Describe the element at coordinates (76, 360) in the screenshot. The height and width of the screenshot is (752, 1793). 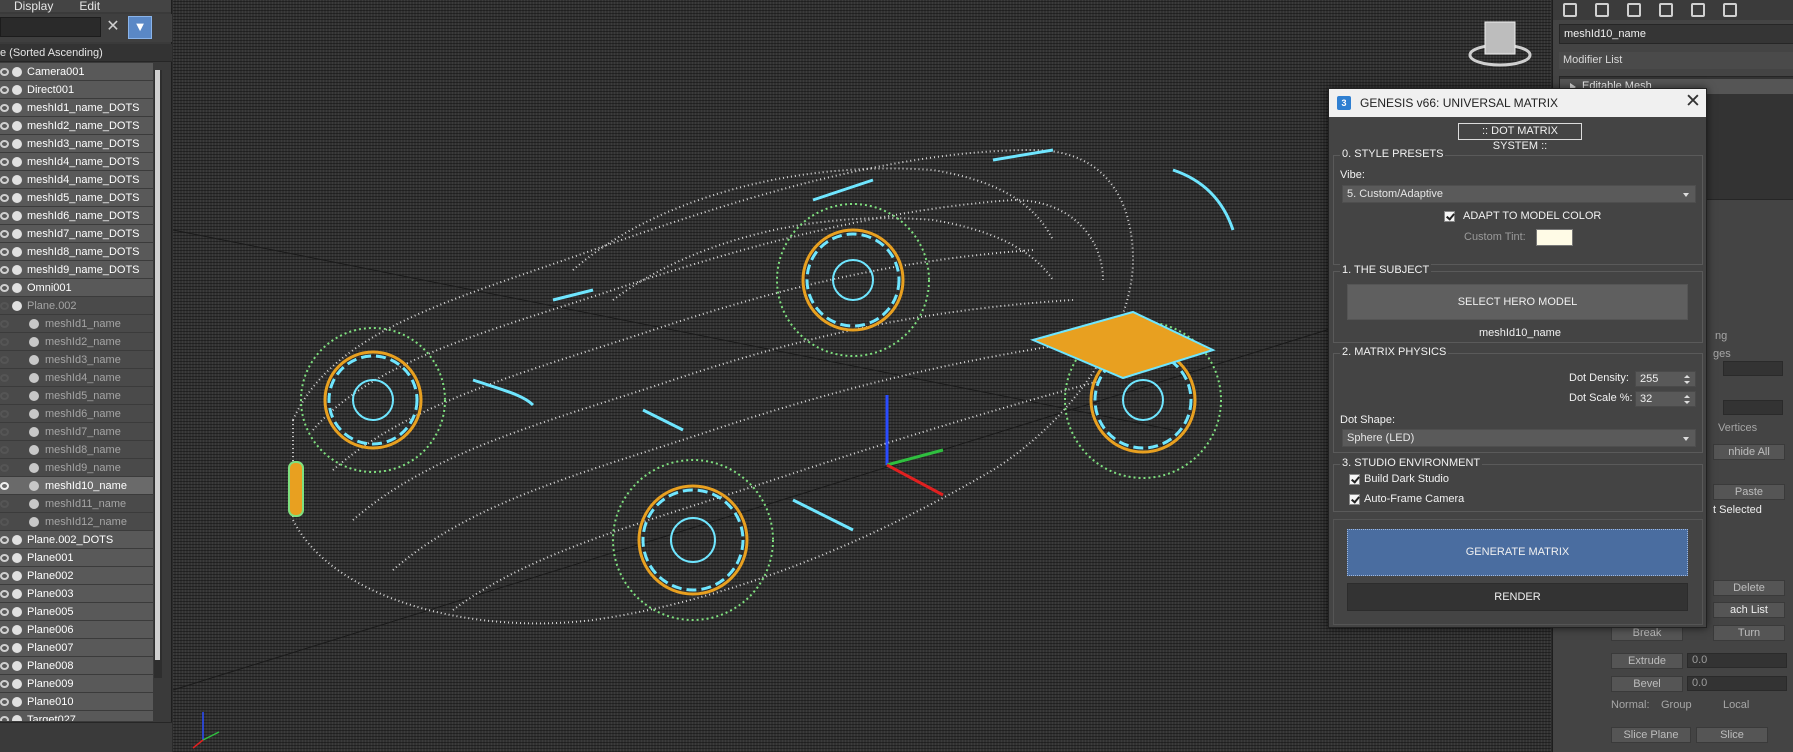
I see `list-item: meshId3_name` at that location.